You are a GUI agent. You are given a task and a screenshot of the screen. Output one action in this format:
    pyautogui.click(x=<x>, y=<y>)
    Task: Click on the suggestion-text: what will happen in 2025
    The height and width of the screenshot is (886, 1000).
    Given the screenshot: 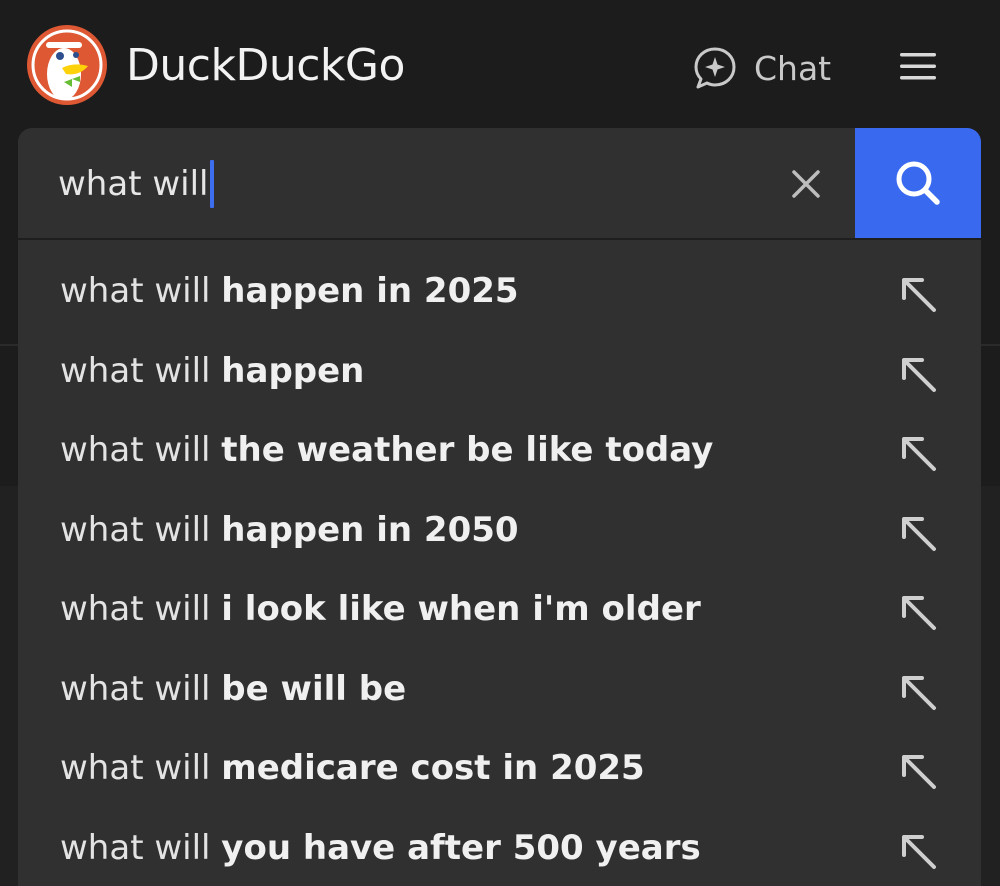 What is the action you would take?
    pyautogui.click(x=289, y=291)
    